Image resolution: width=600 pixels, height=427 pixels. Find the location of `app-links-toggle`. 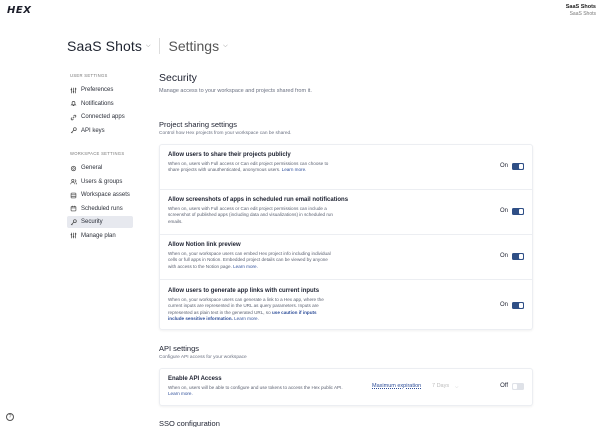

app-links-toggle is located at coordinates (518, 305).